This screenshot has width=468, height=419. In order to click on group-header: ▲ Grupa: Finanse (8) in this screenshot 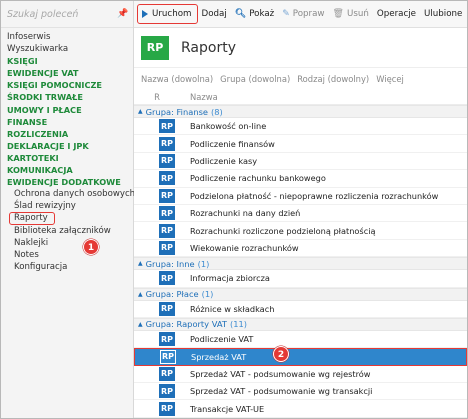, I will do `click(300, 111)`.